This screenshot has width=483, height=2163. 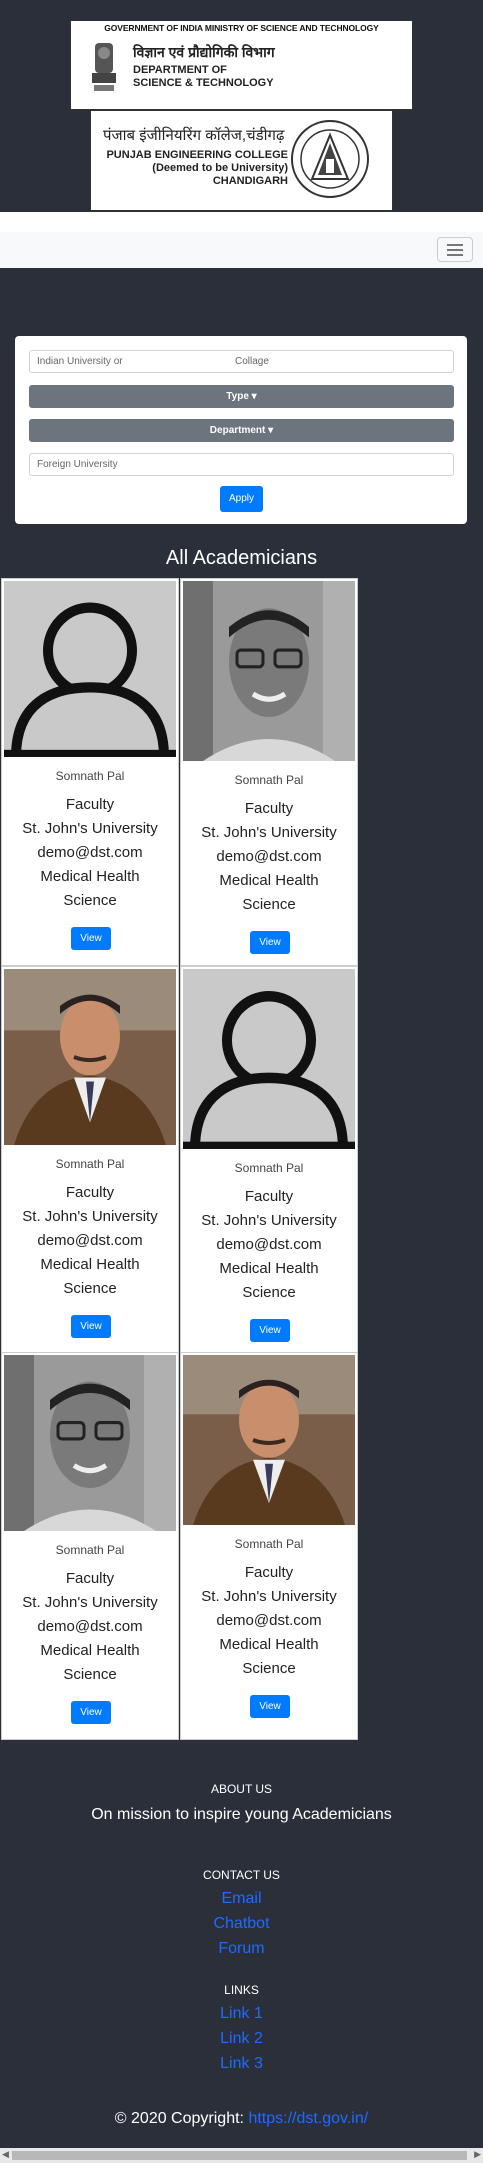 What do you see at coordinates (241, 396) in the screenshot?
I see `type-dropdown: Type ▾` at bounding box center [241, 396].